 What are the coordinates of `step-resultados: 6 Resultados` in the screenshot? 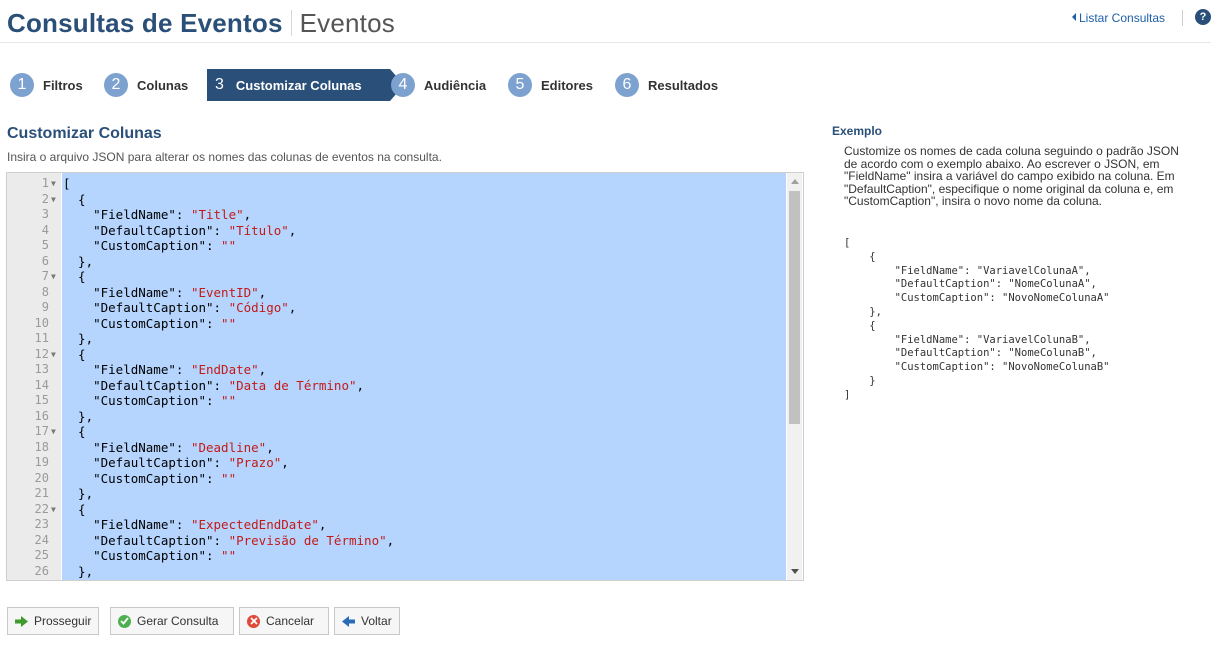 It's located at (666, 85).